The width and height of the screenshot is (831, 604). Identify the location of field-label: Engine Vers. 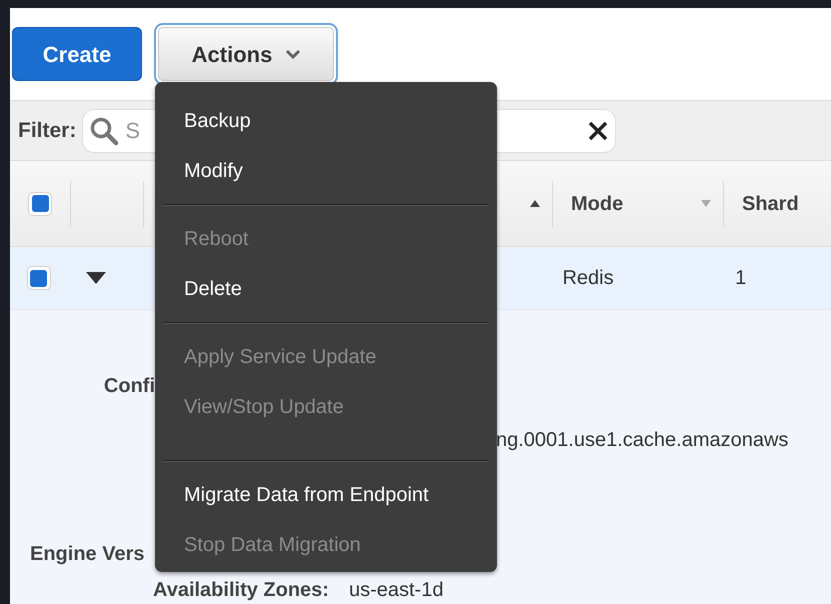
(87, 554).